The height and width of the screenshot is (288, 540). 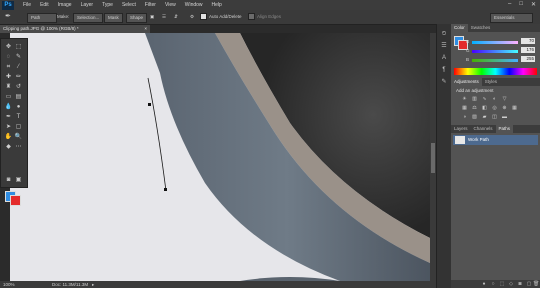 I want to click on crop-tool-icon: ⌗, so click(x=8, y=67).